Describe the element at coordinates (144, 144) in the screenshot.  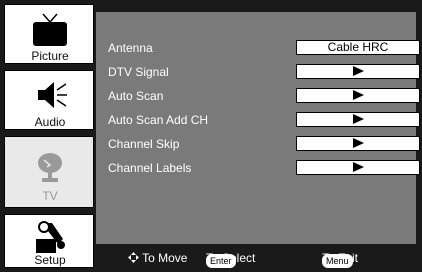
I see `menu-item-label: Channel Skip` at that location.